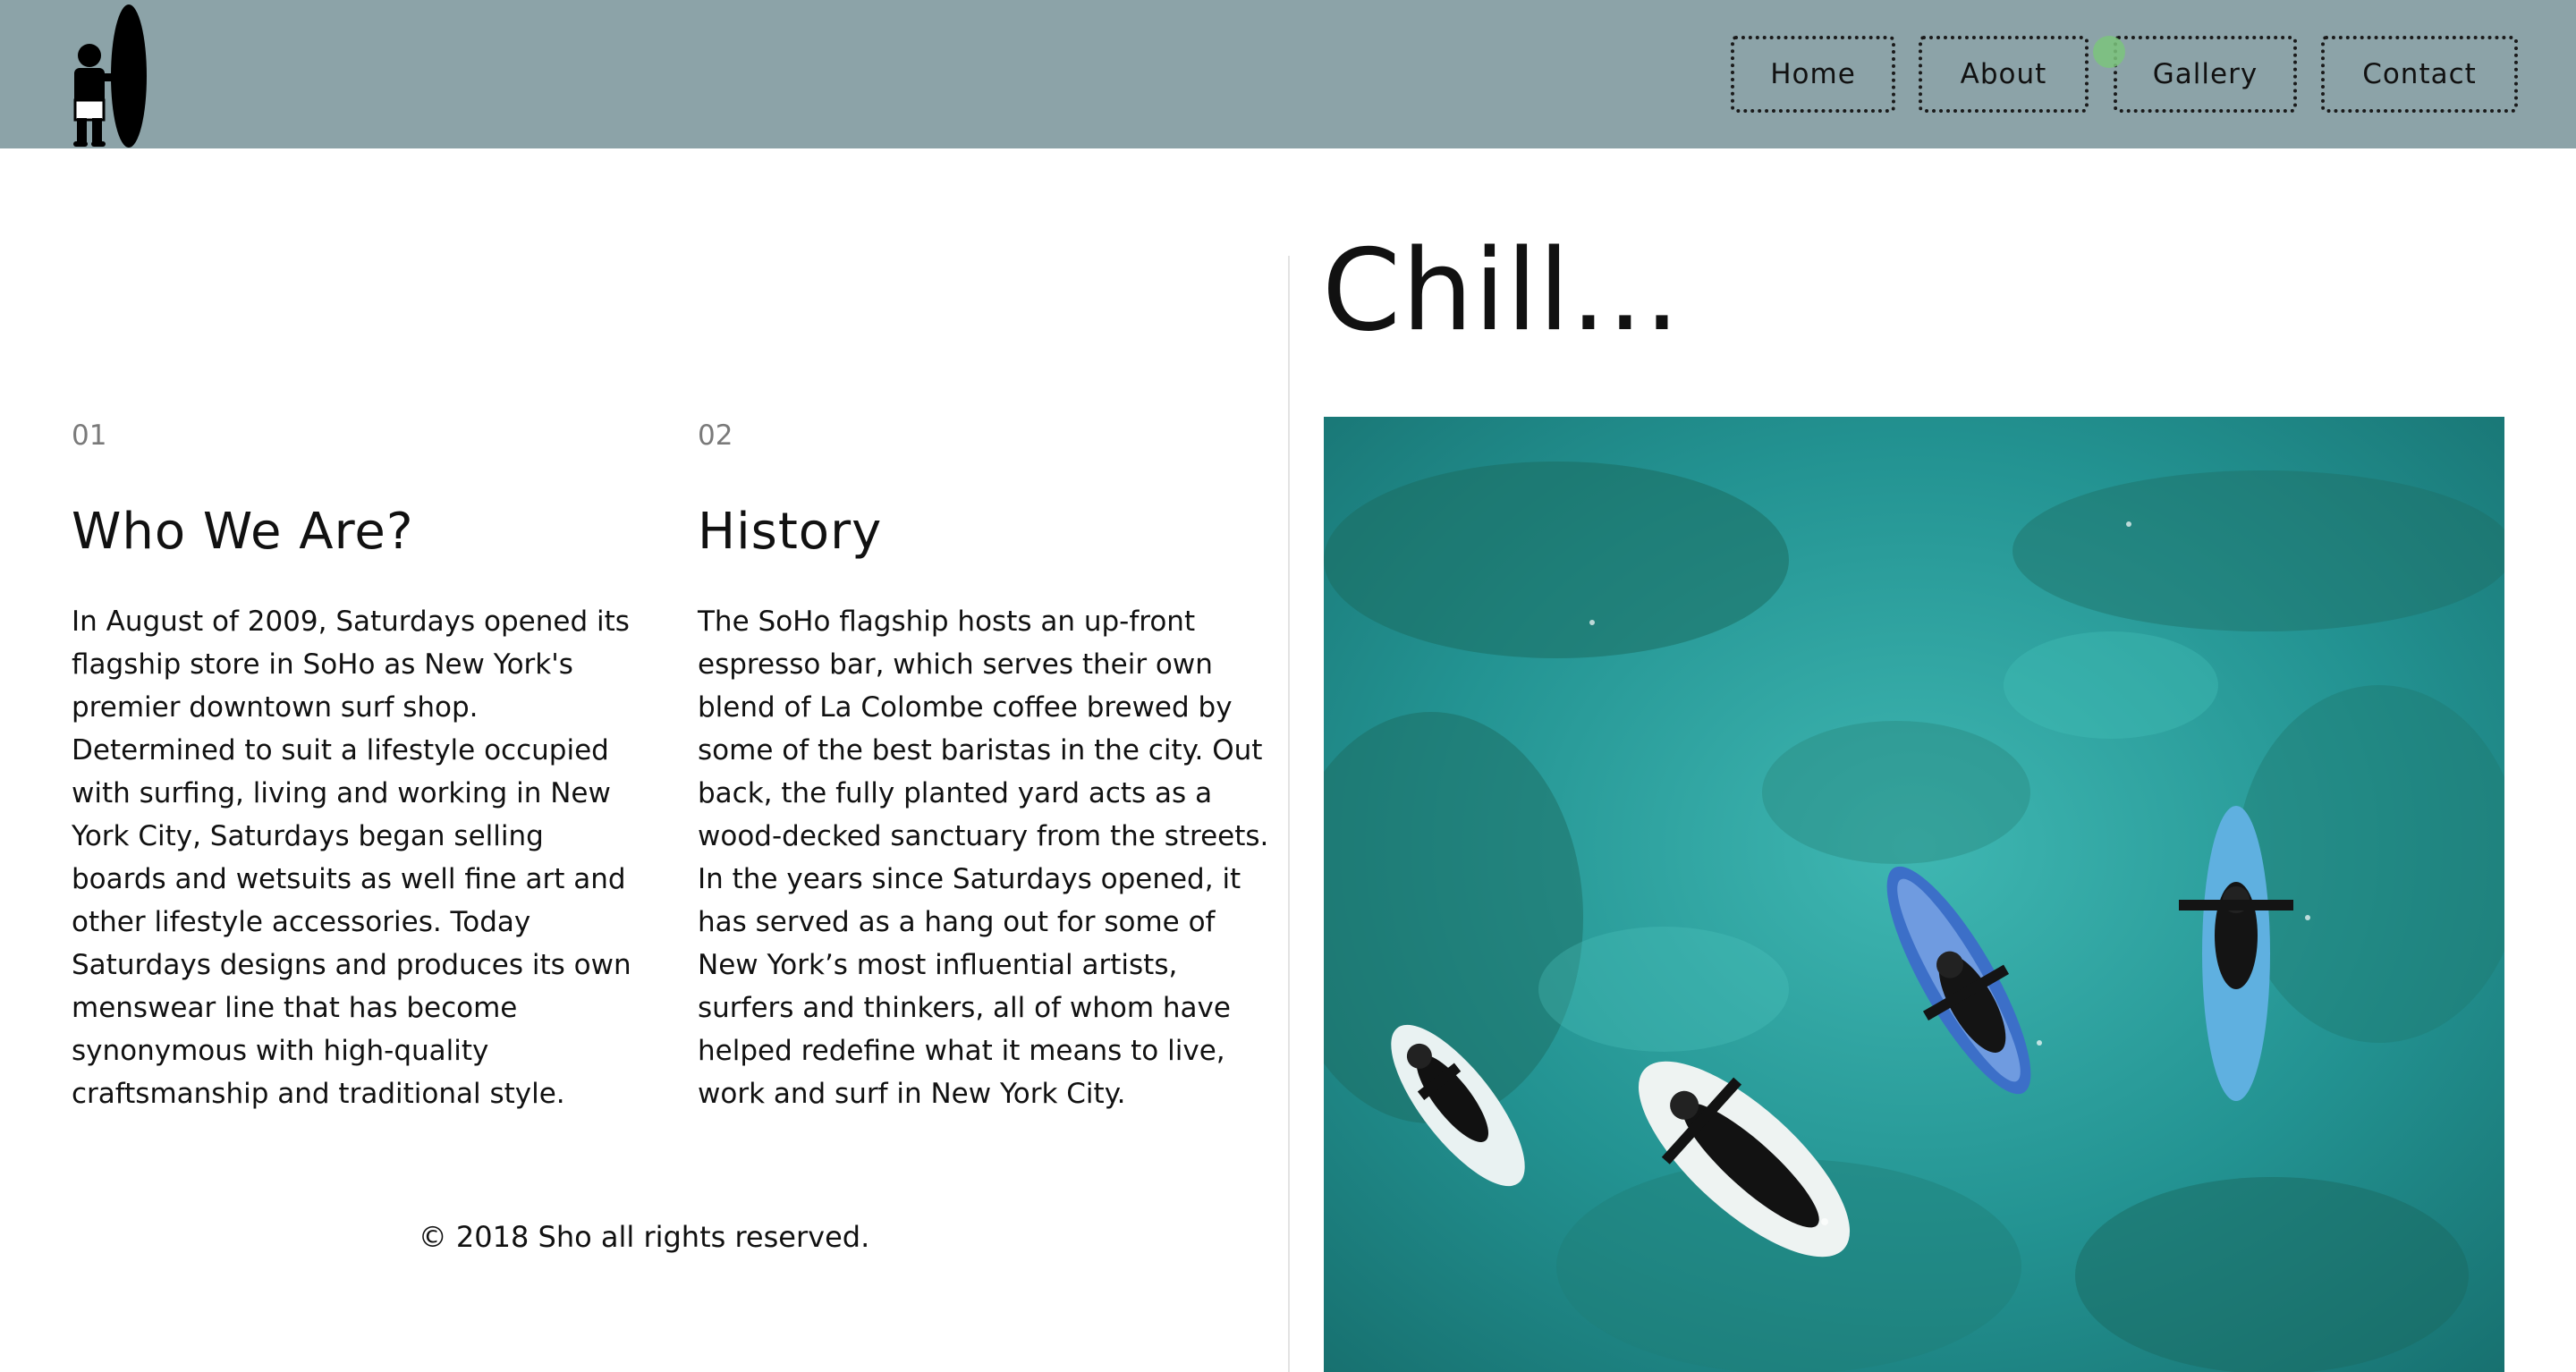  I want to click on main-nav: Home About Gallery Contact, so click(1288, 74).